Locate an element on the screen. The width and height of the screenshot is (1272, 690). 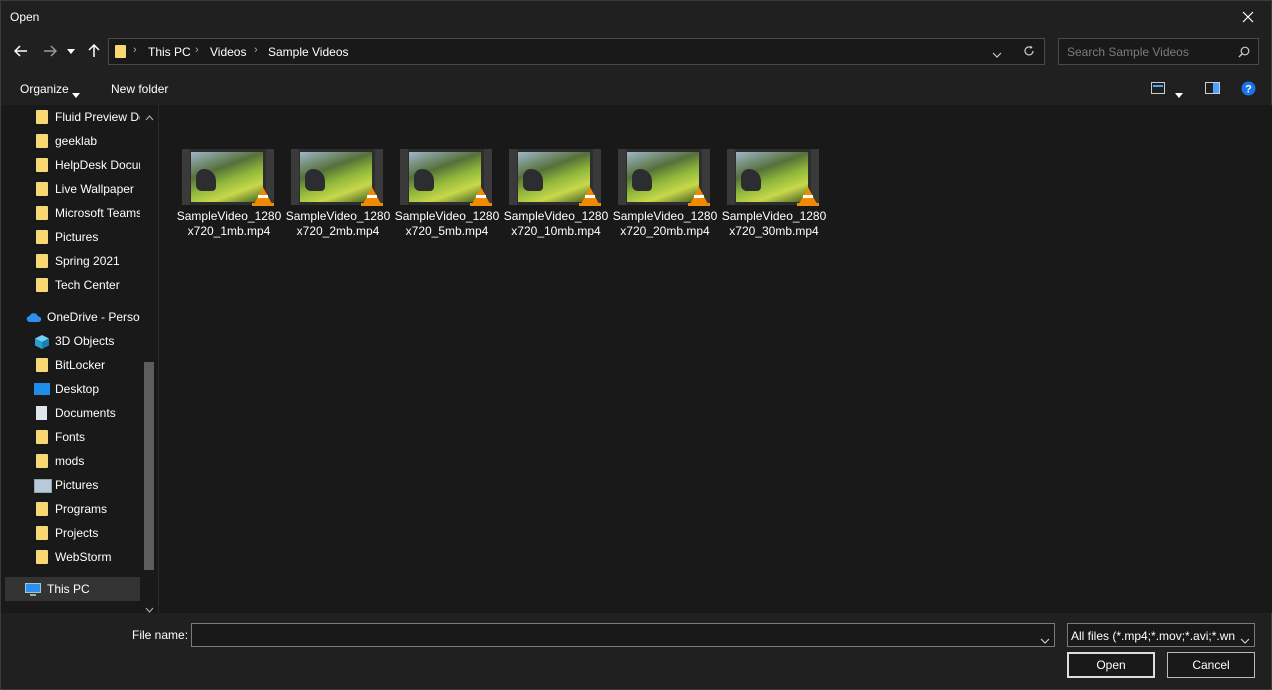
sidebar-item-documents: Documents is located at coordinates (70, 413).